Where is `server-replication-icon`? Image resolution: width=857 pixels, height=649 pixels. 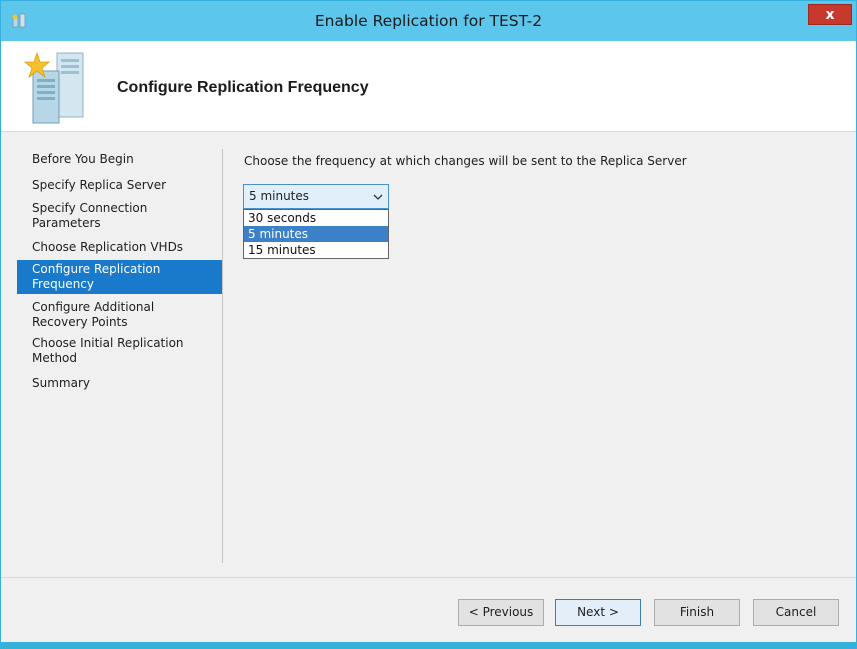 server-replication-icon is located at coordinates (53, 87).